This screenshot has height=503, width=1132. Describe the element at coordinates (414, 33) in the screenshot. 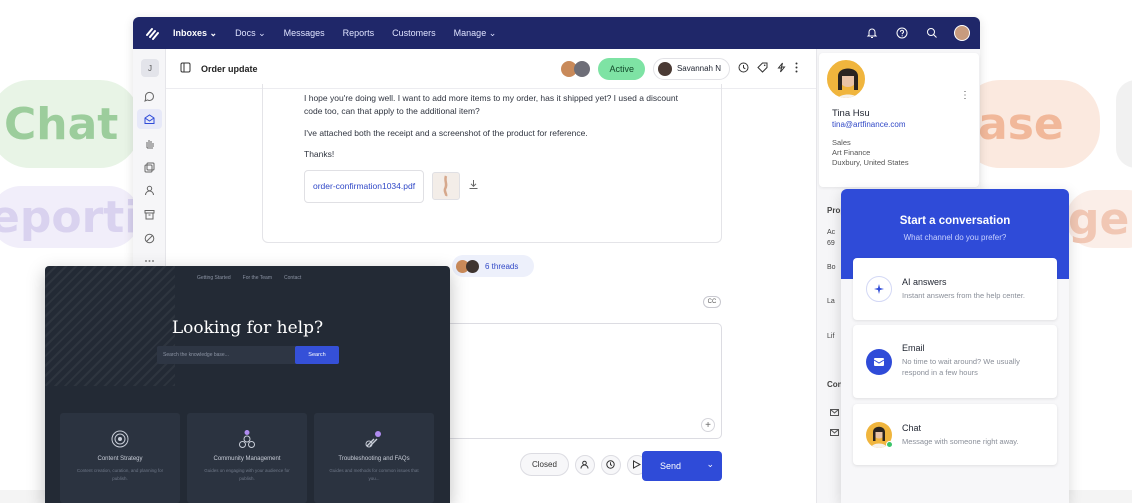

I see `nav-customers: Customers` at that location.